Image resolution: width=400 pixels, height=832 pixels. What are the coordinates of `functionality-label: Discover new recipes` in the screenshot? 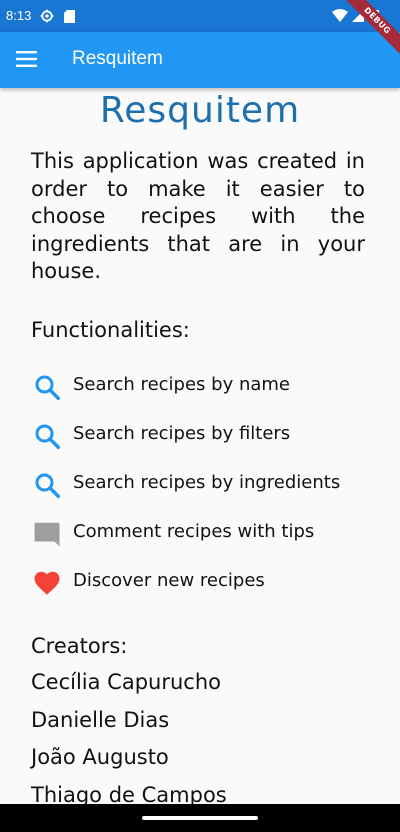 It's located at (169, 580).